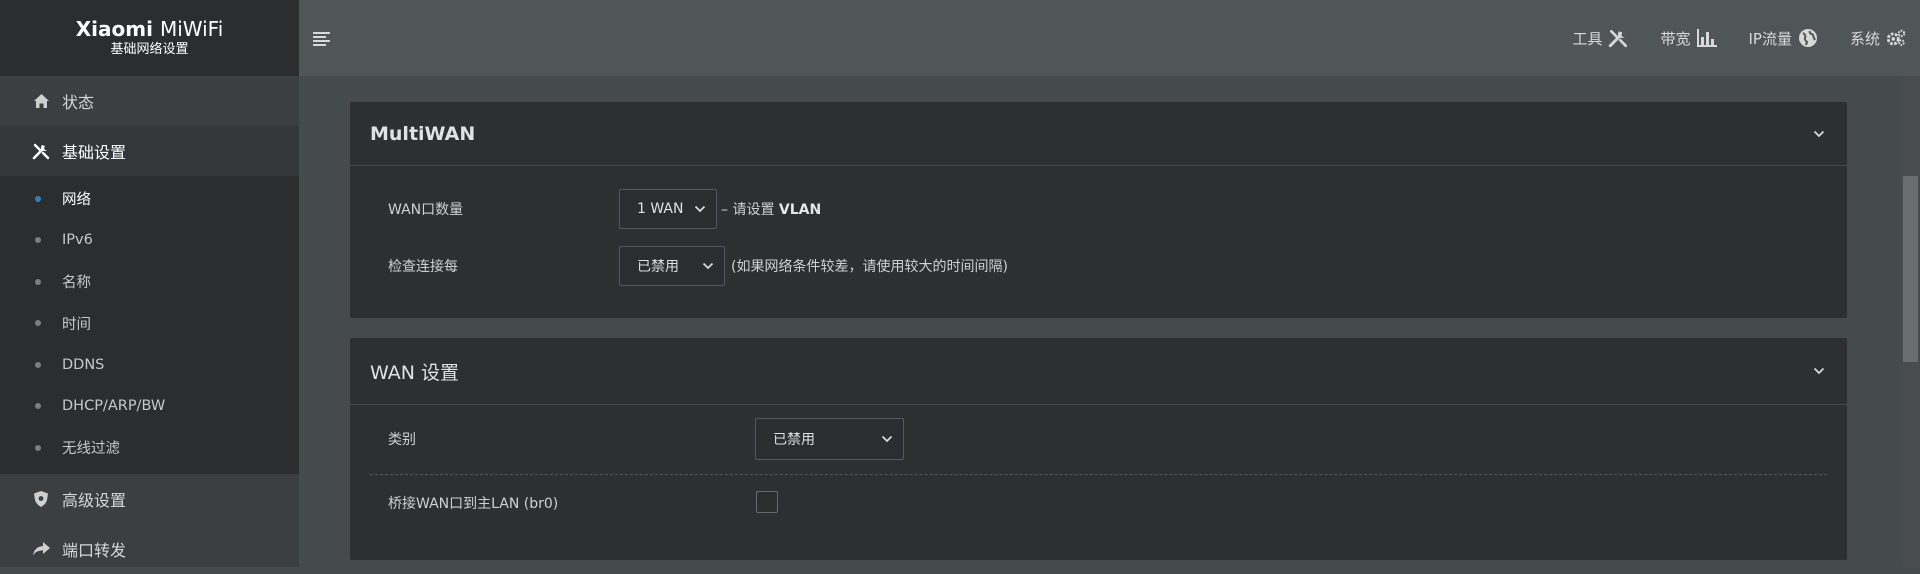  What do you see at coordinates (869, 267) in the screenshot?
I see `check-interval-hint: (如果网络条件较差，请使用较大的时间间隔)` at bounding box center [869, 267].